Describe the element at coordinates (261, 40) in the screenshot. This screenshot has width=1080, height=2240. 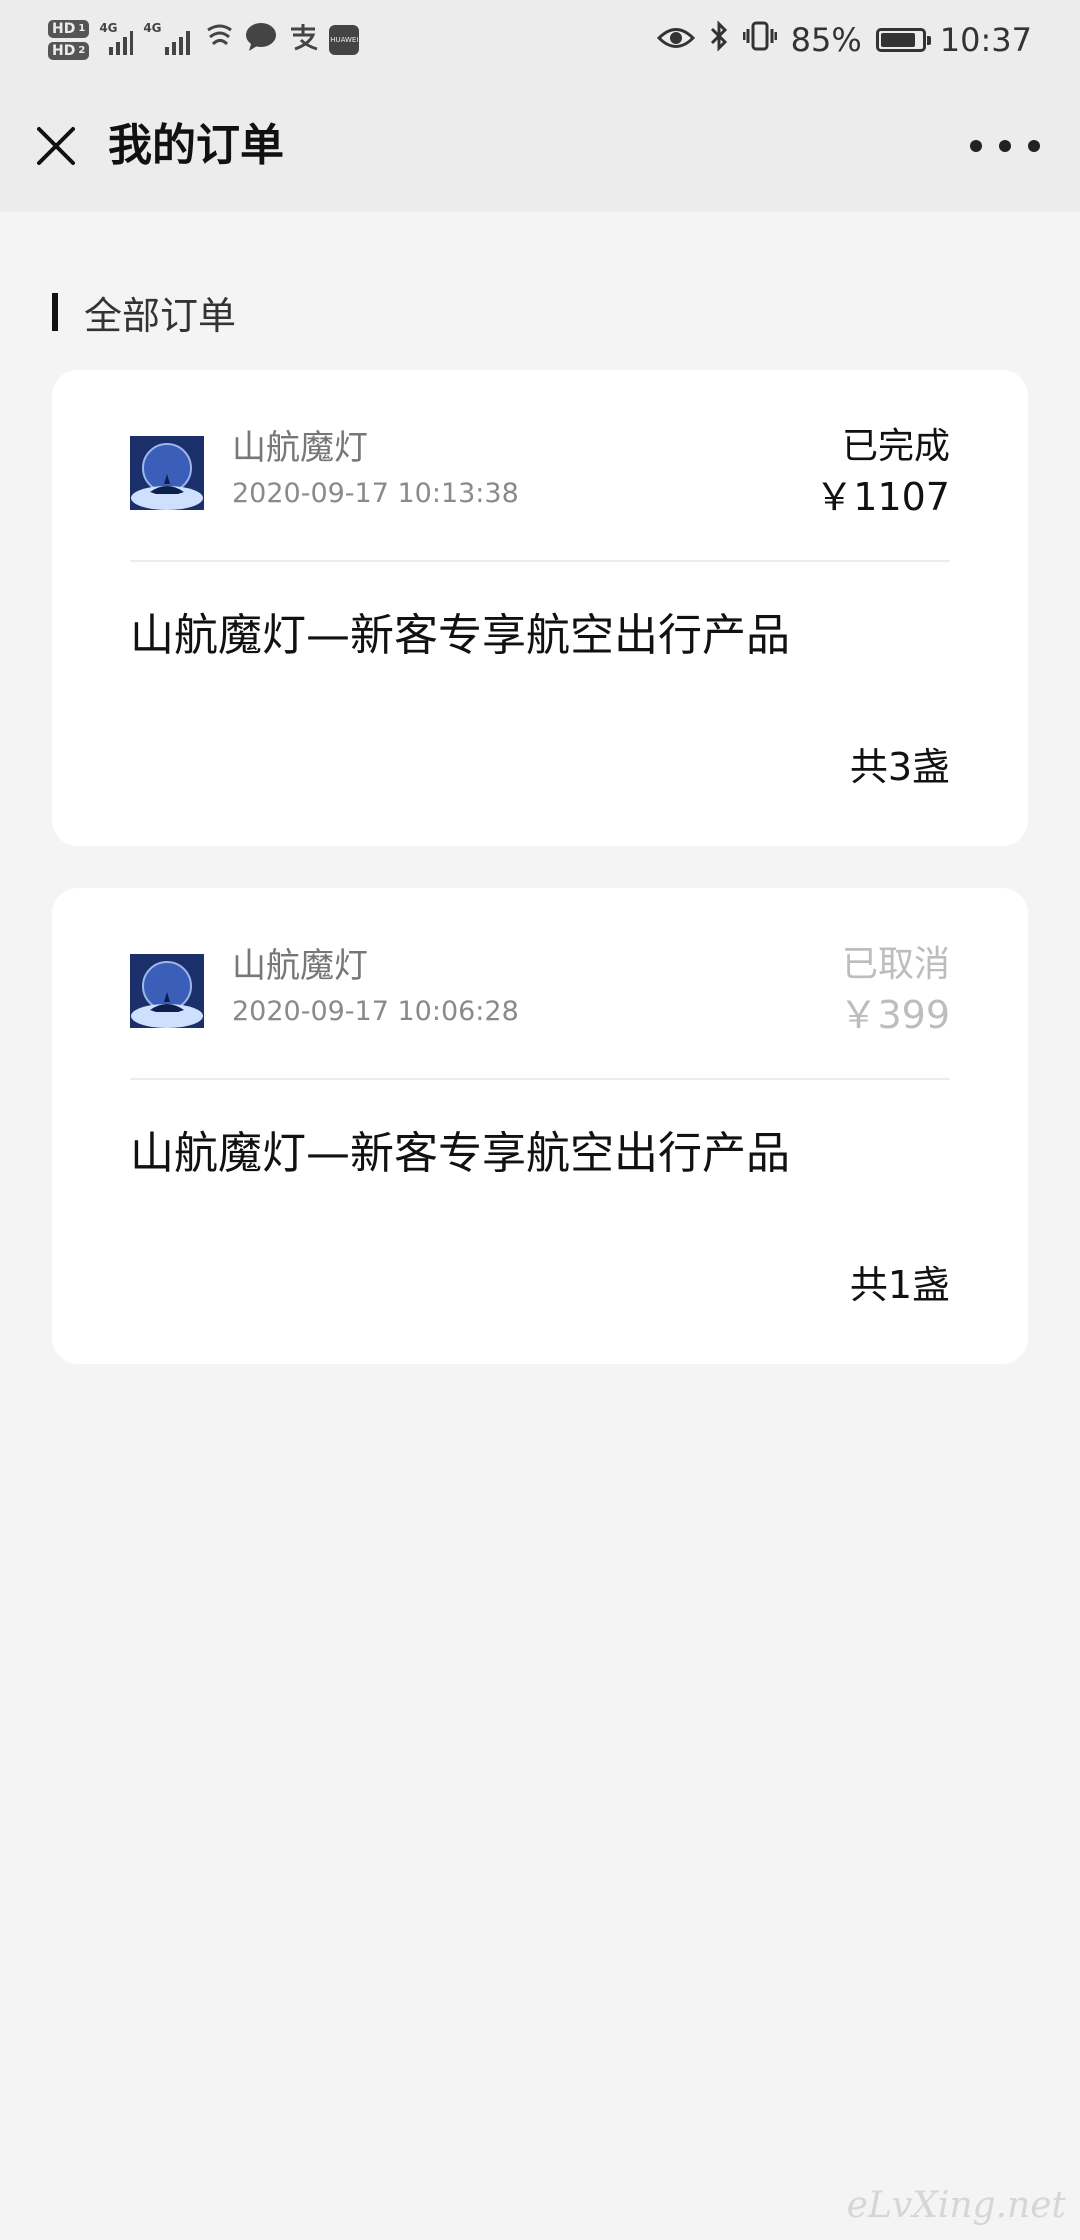
I see `message-icon` at that location.